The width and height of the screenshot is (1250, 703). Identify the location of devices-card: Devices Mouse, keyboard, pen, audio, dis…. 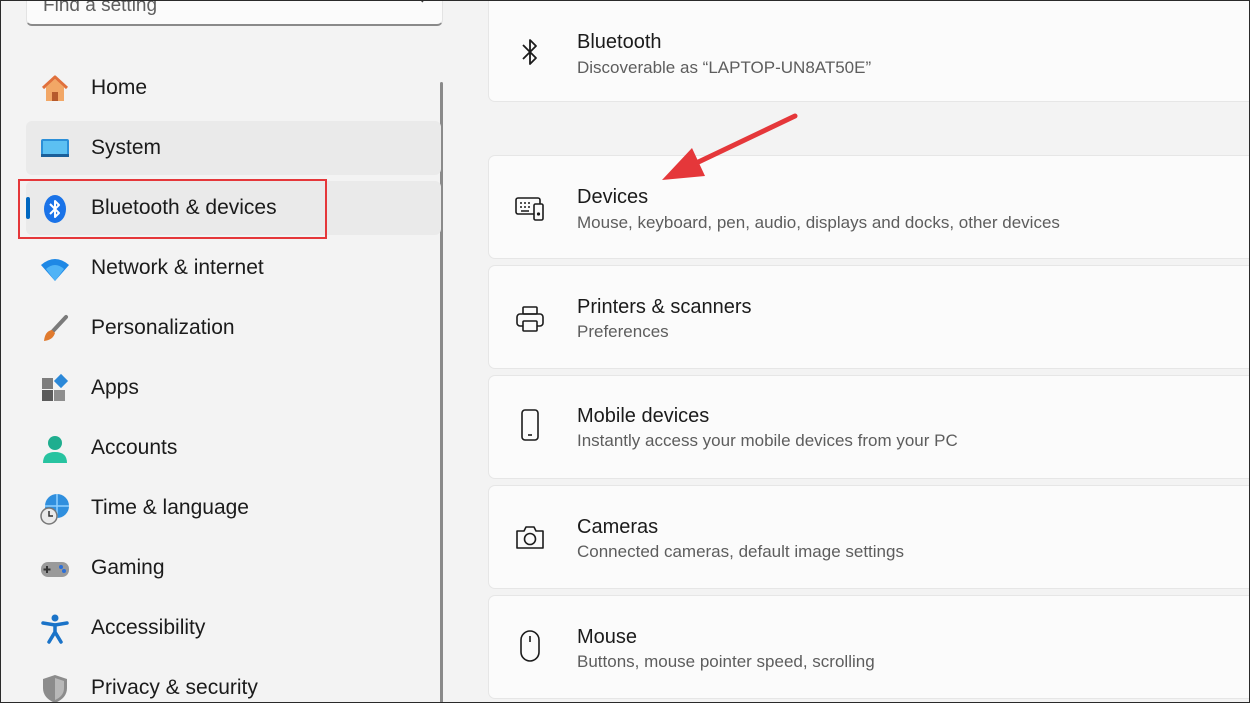
(869, 207).